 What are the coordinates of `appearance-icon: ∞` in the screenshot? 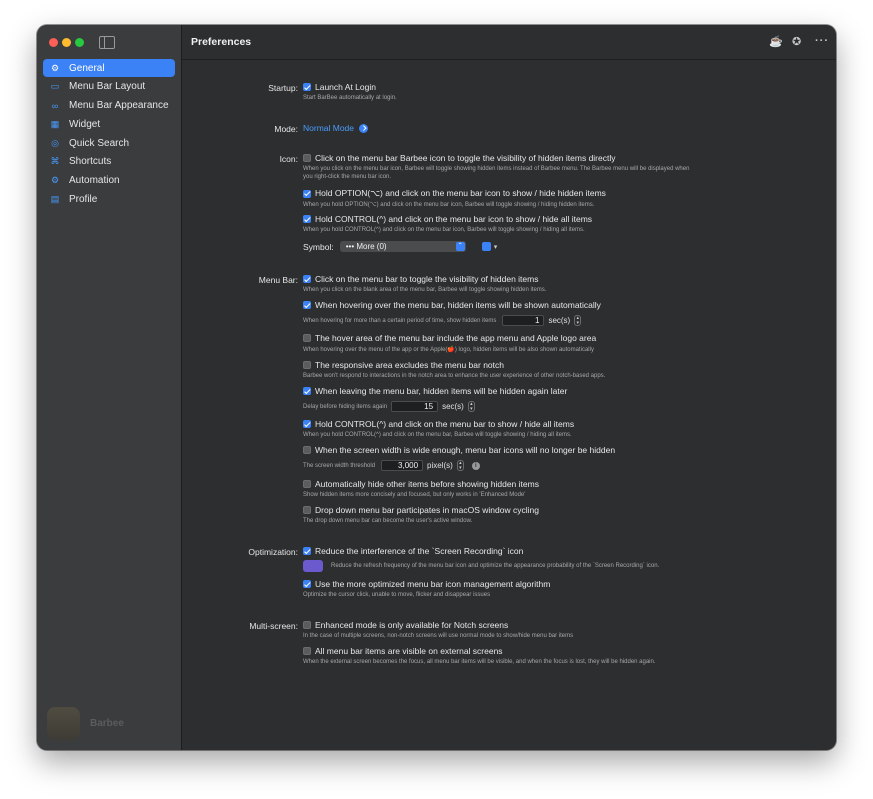 It's located at (55, 105).